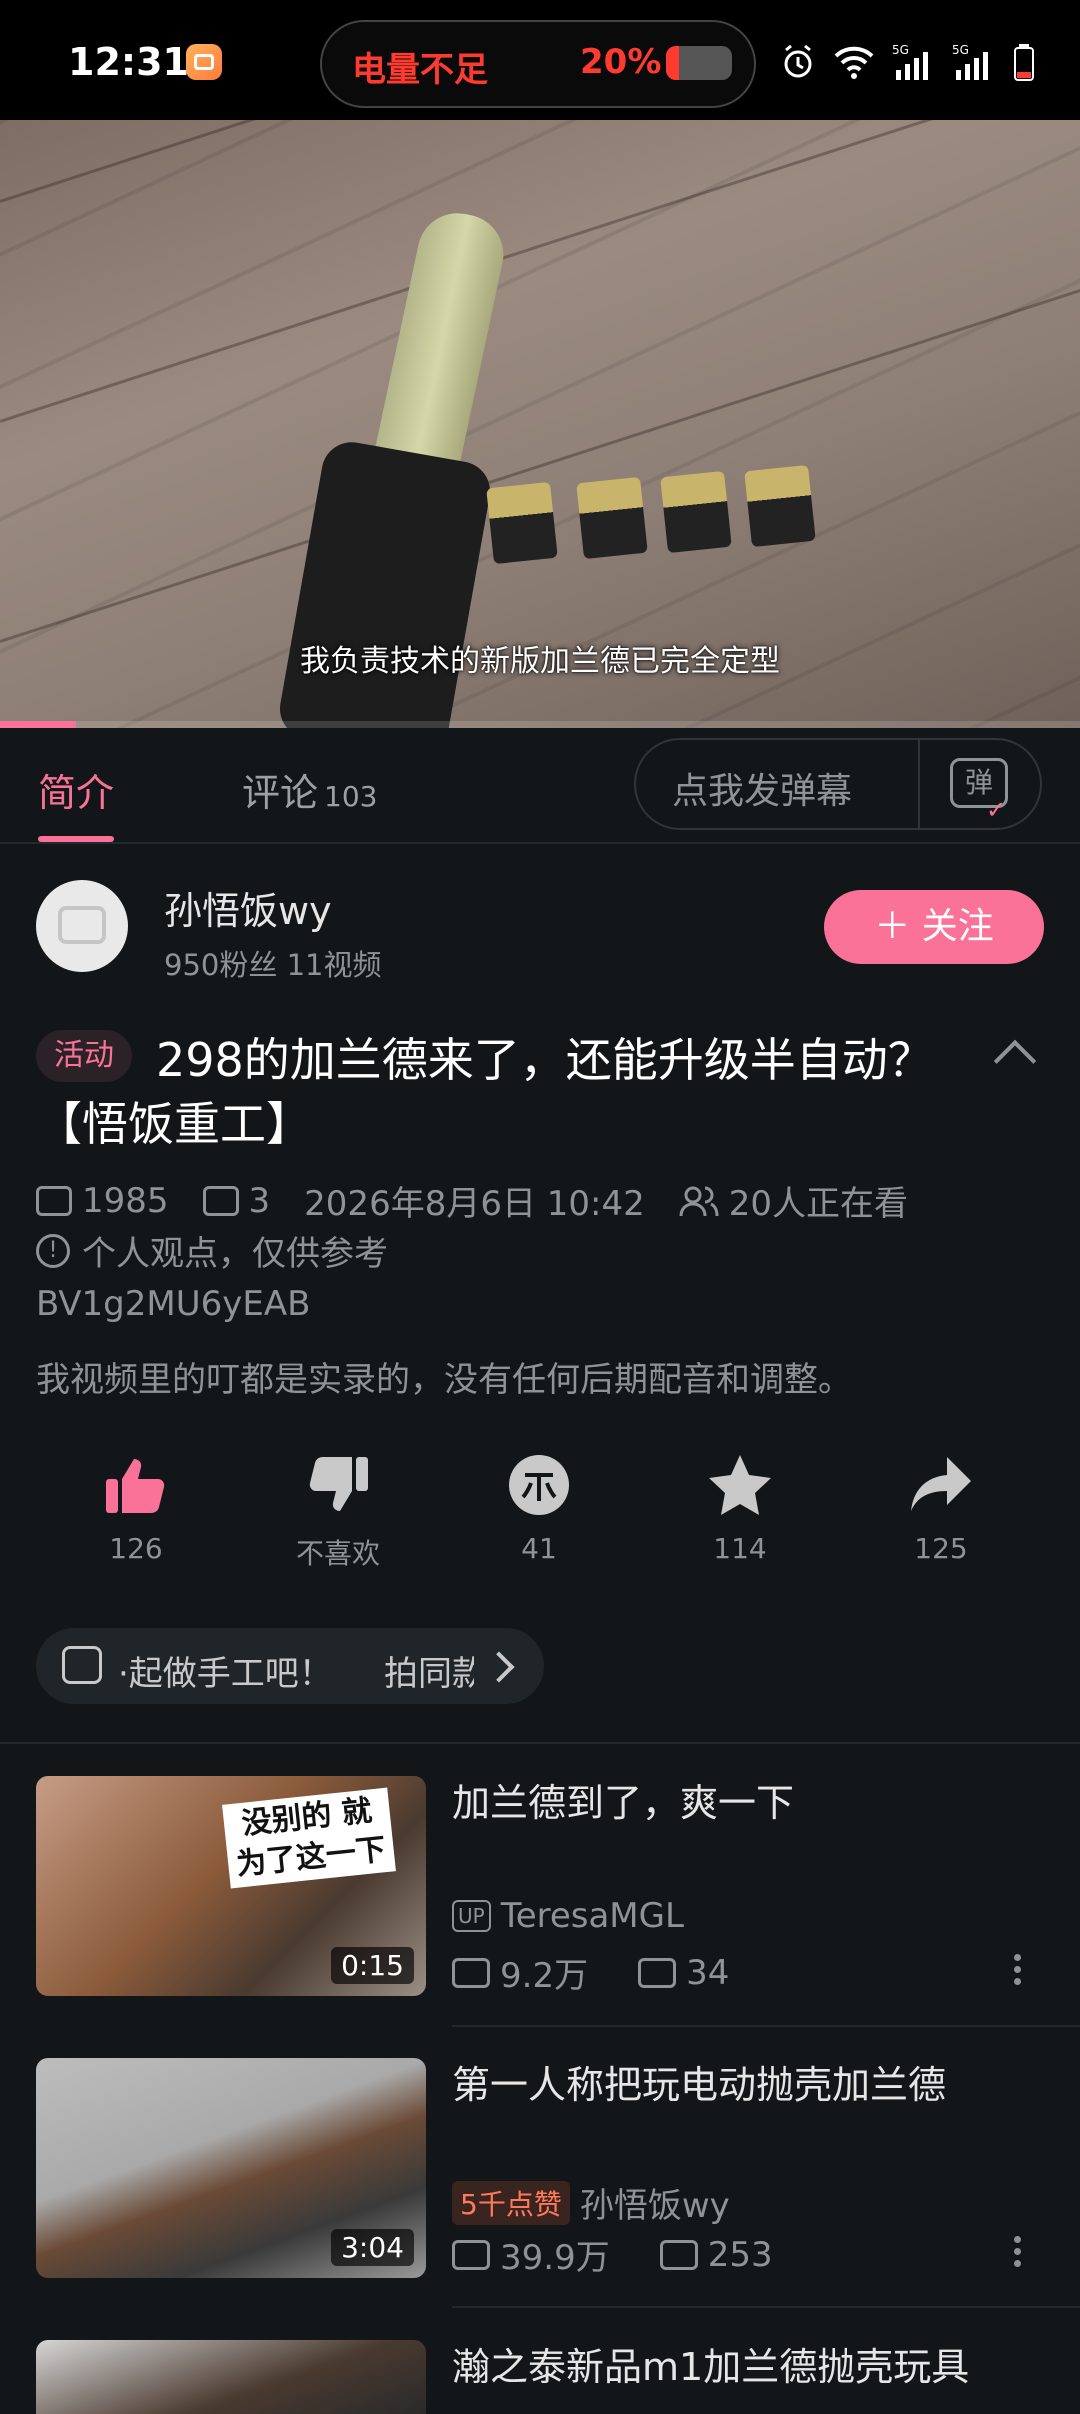  Describe the element at coordinates (372, 1965) in the screenshot. I see `video-duration: 0:15` at that location.